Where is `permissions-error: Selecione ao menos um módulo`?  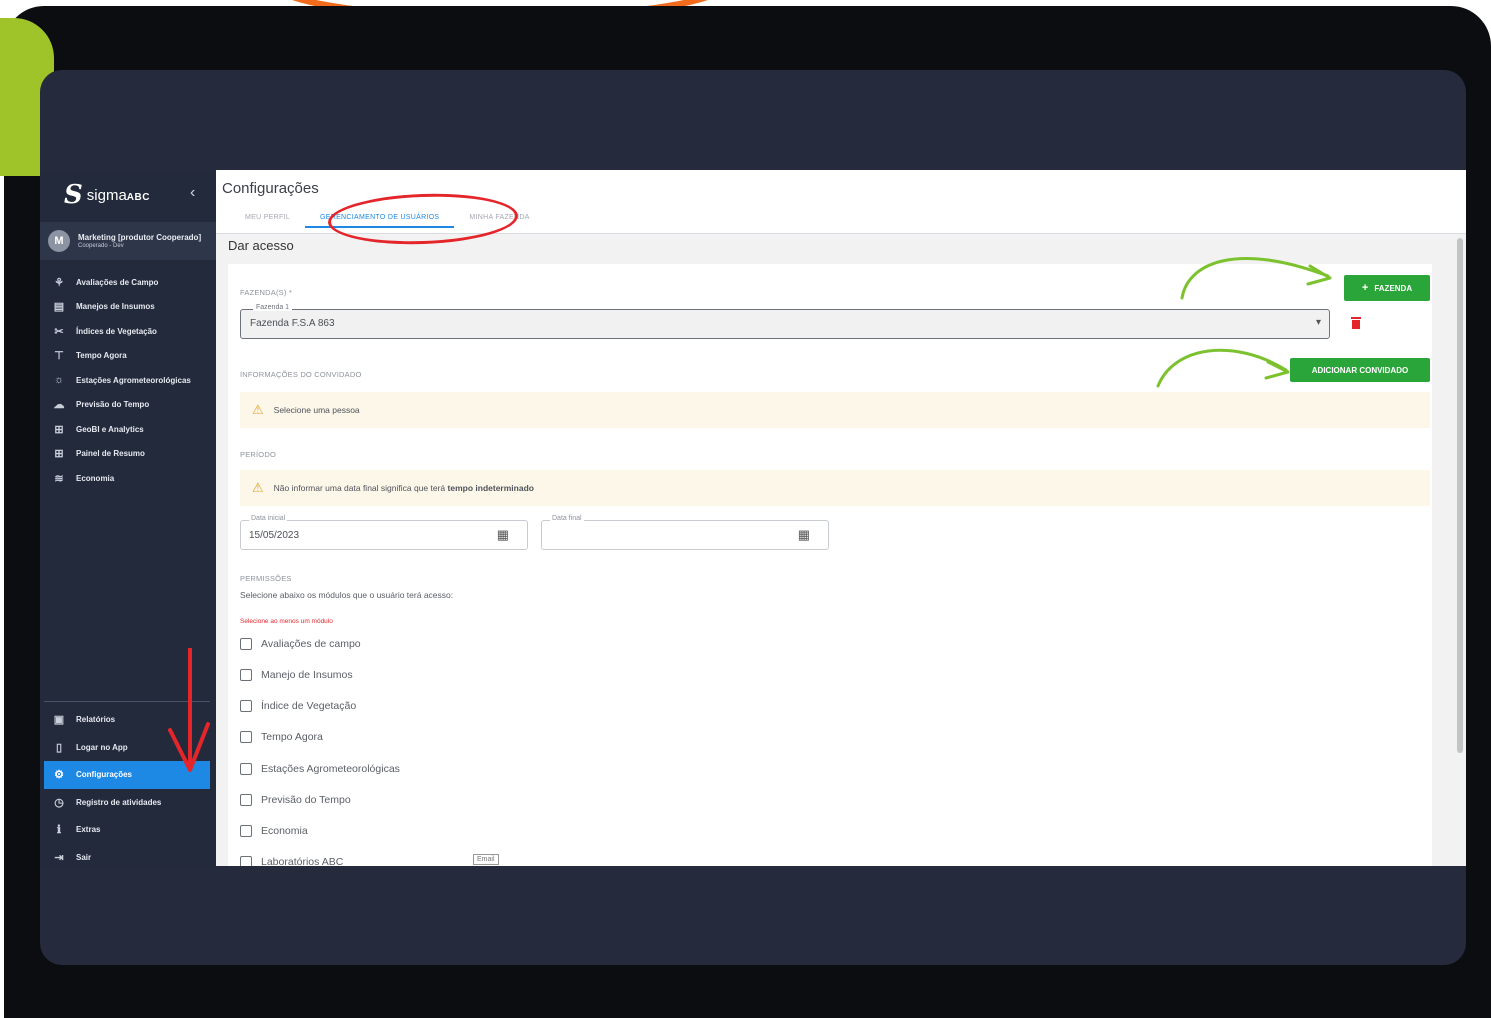
permissions-error: Selecione ao menos um módulo is located at coordinates (286, 621).